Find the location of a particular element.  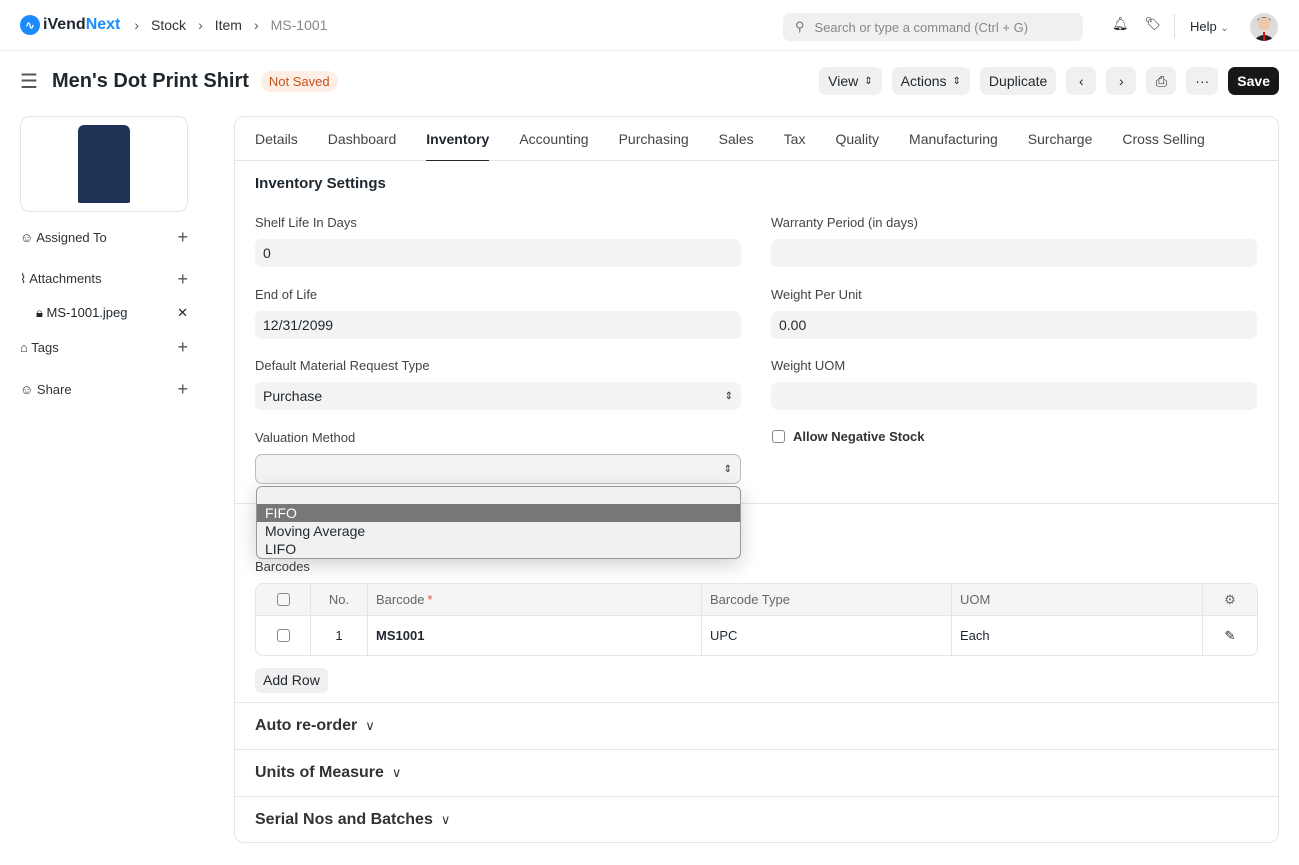

tab-accounting: Accounting is located at coordinates (553, 139).